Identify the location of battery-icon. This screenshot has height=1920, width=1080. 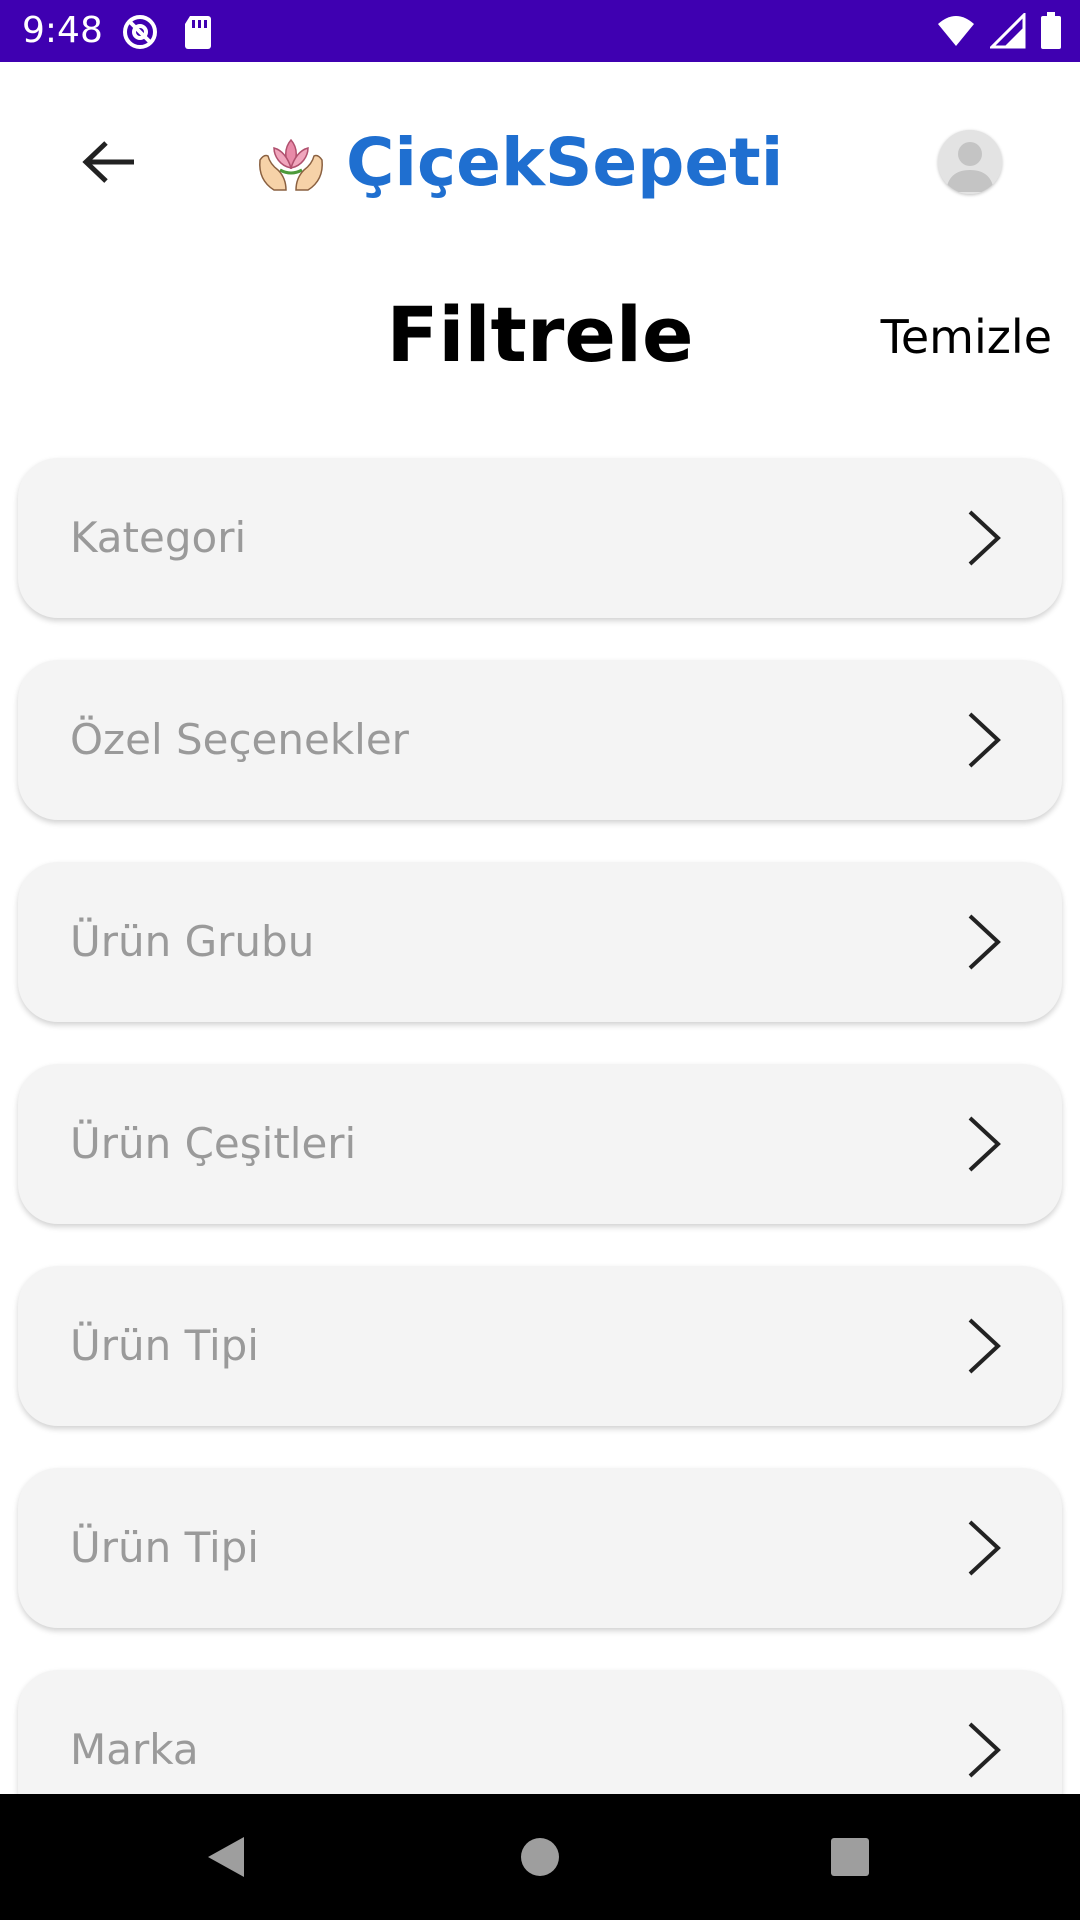
(1051, 30).